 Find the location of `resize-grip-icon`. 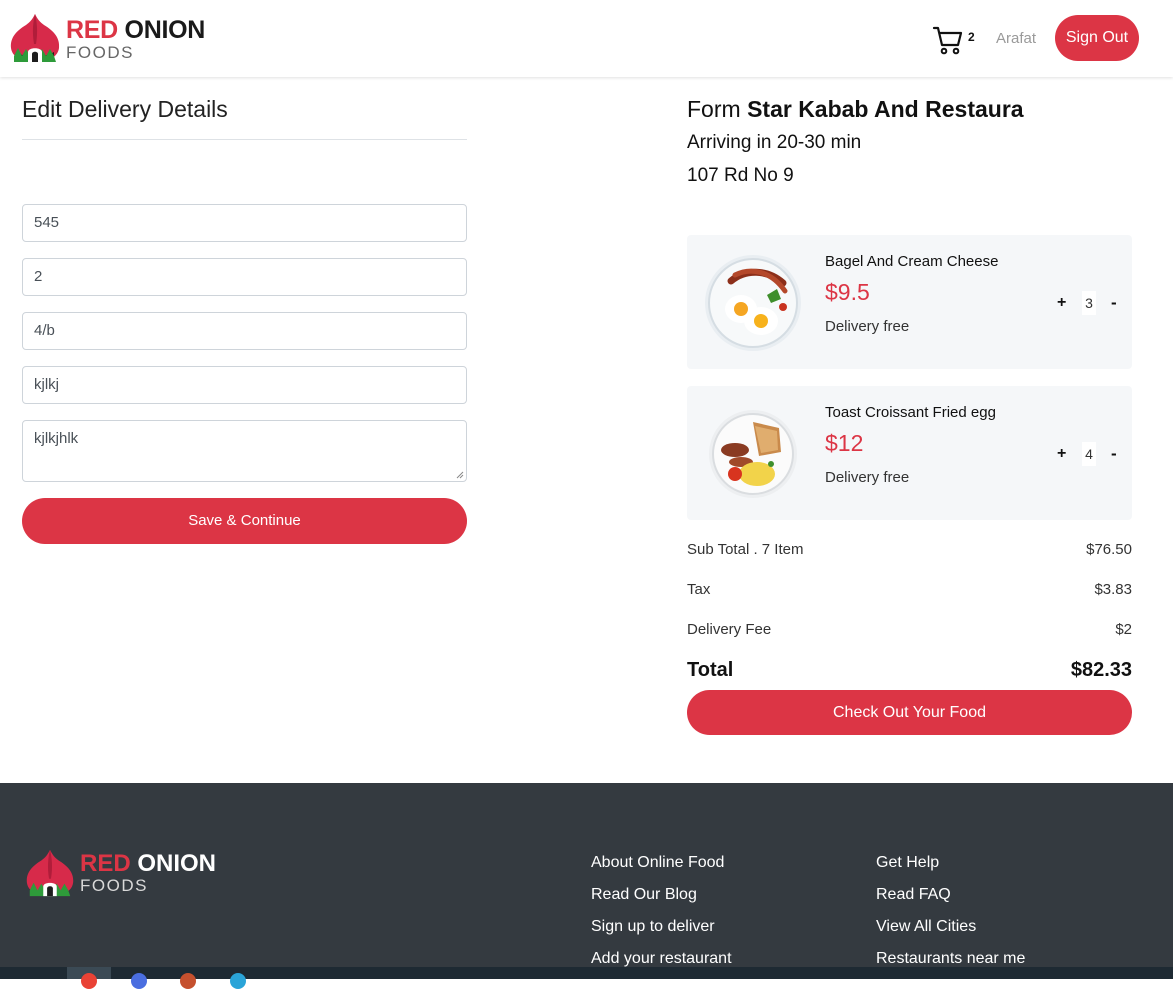

resize-grip-icon is located at coordinates (460, 475).